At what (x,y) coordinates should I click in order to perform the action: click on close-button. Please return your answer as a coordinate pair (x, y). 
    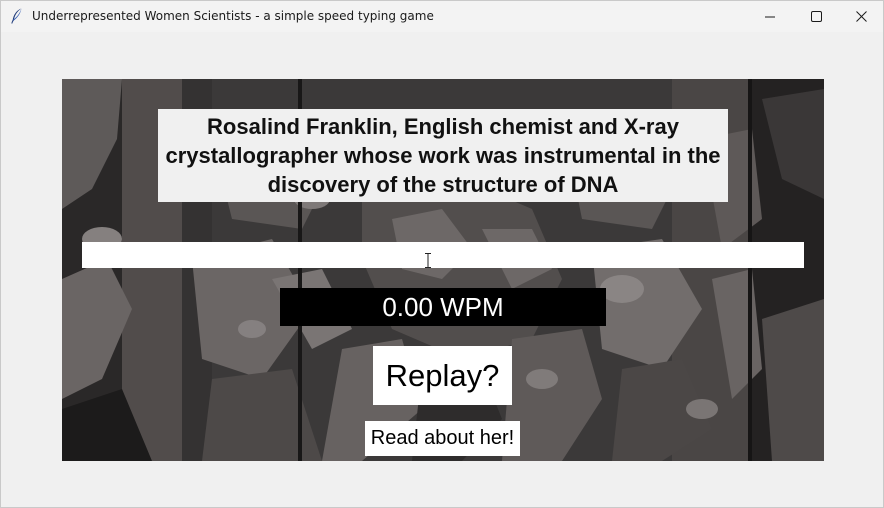
    Looking at the image, I should click on (861, 16).